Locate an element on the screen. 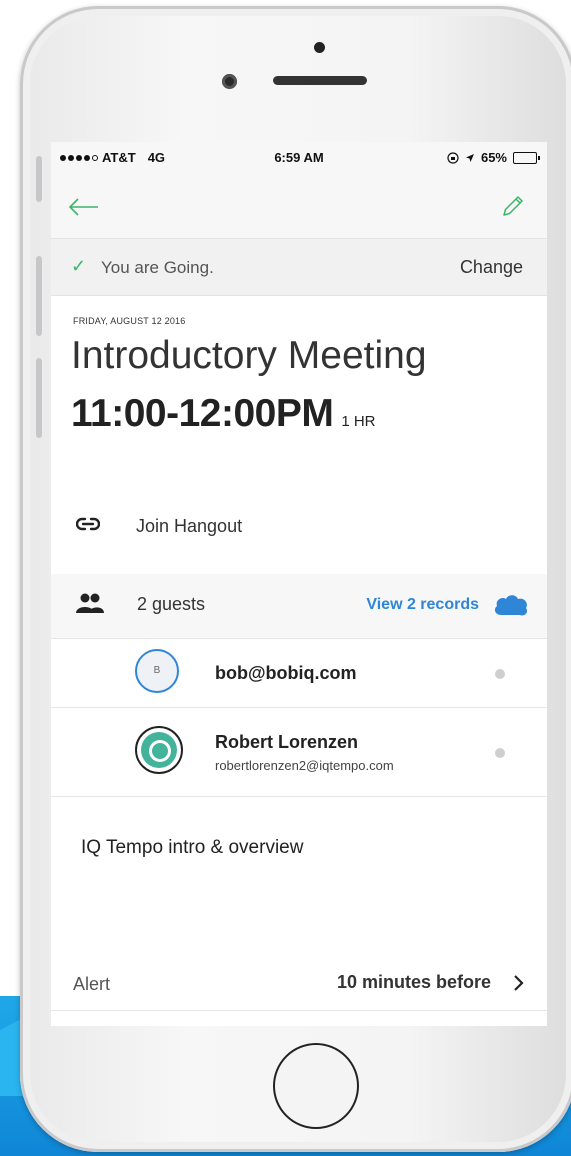 Image resolution: width=571 pixels, height=1156 pixels. rsvp-status-text: You are Going. is located at coordinates (157, 267).